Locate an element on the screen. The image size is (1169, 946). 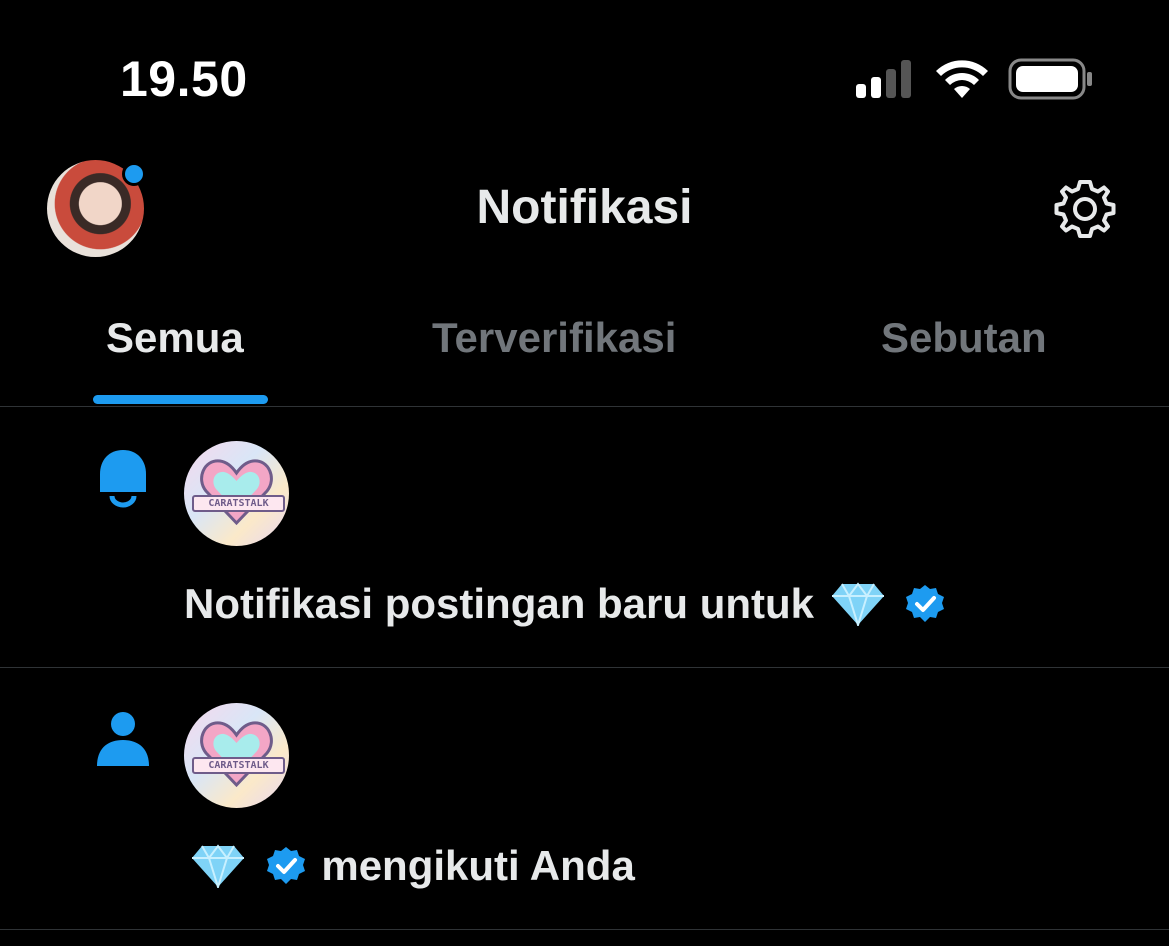
notification-message: mengikuti Anda is located at coordinates (478, 865).